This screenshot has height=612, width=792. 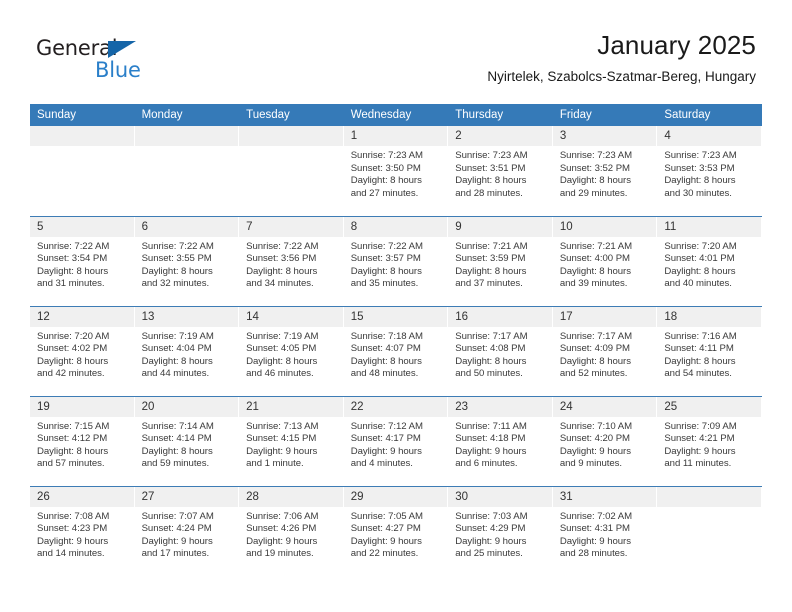 I want to click on day-number: 18, so click(x=709, y=316).